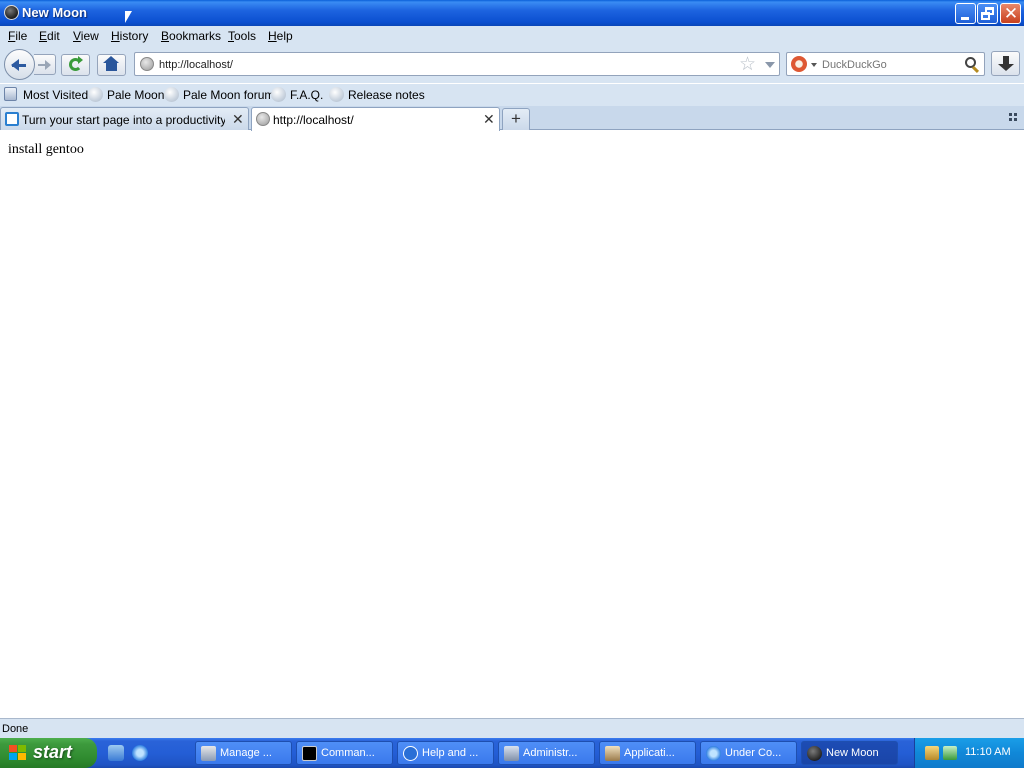 This screenshot has height=768, width=1024. Describe the element at coordinates (965, 13) in the screenshot. I see `minimize-button` at that location.